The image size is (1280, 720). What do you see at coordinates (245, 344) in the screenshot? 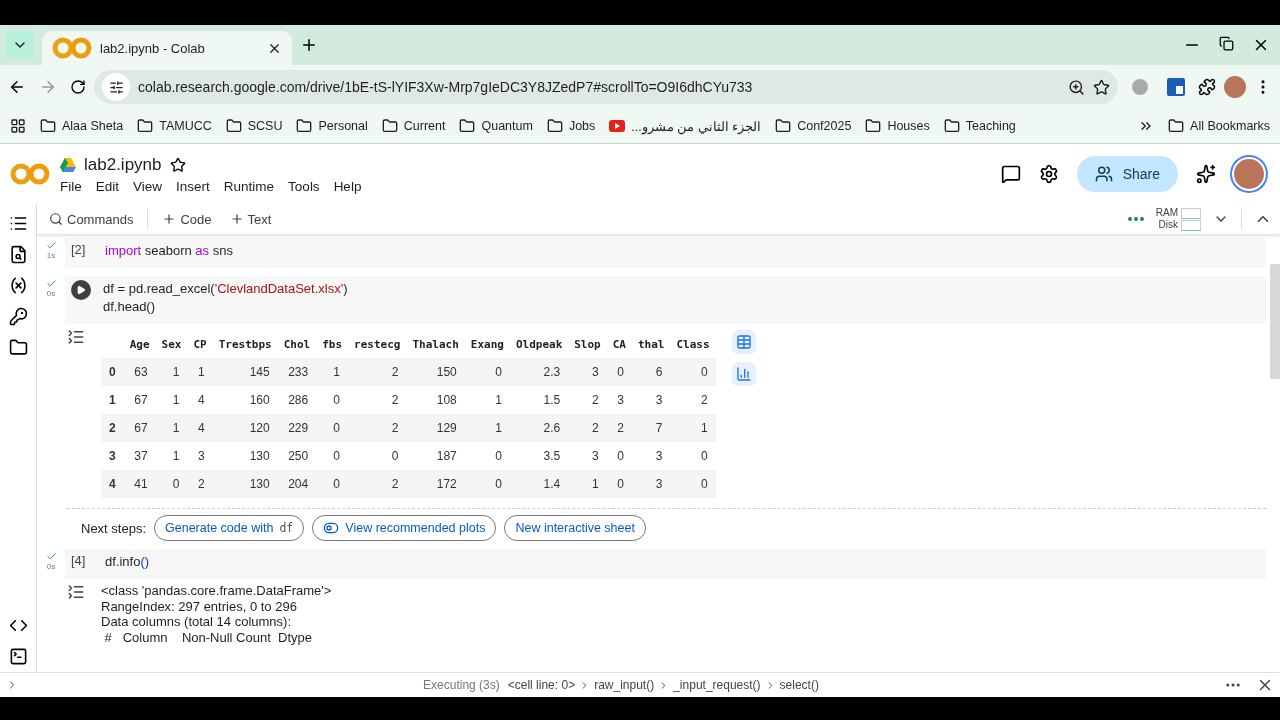
I see `column-header: Trestbps` at bounding box center [245, 344].